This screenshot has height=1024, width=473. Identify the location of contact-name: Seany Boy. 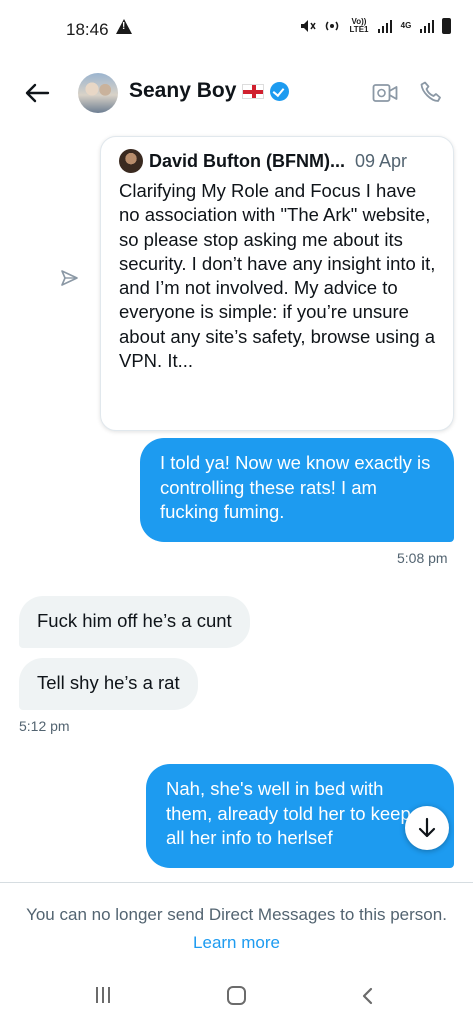
(183, 90).